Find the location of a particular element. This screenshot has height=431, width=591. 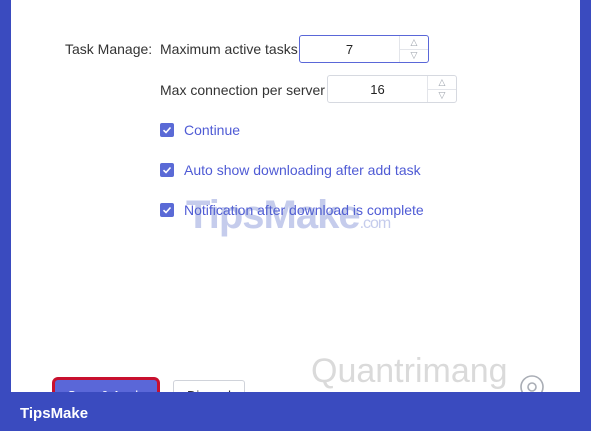

max-active-tasks-stepper: 7 △ ▽ is located at coordinates (364, 49).